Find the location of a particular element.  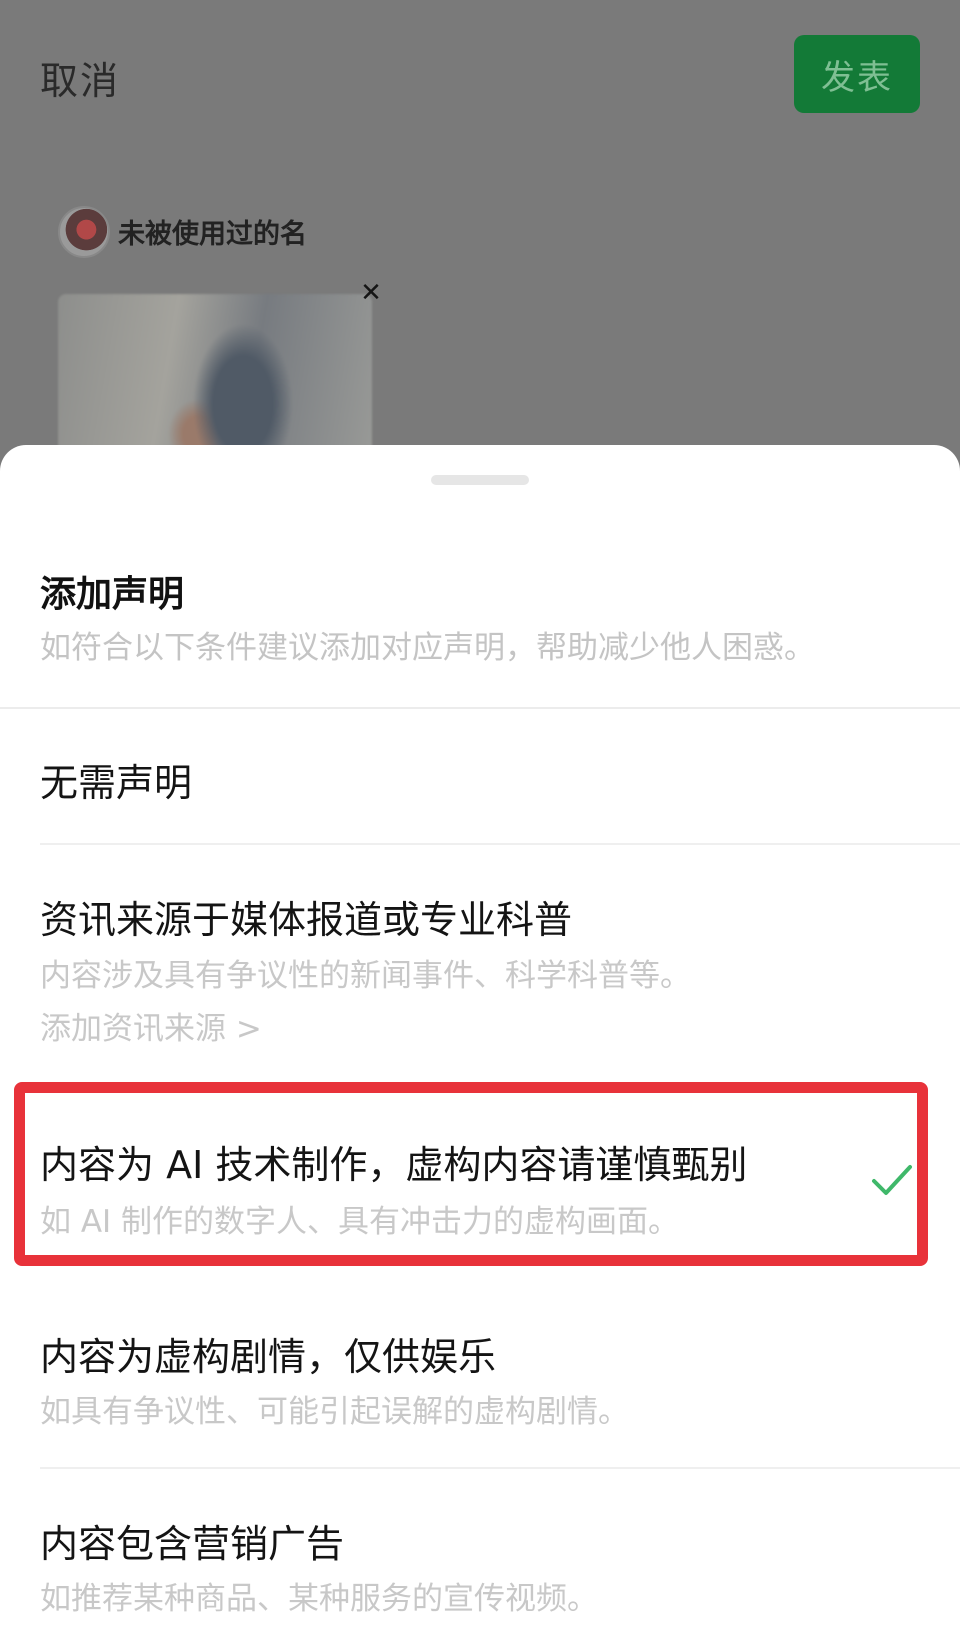

option-description: 如具有争议性、可能引起误解的虚构剧情。 is located at coordinates (334, 1412).